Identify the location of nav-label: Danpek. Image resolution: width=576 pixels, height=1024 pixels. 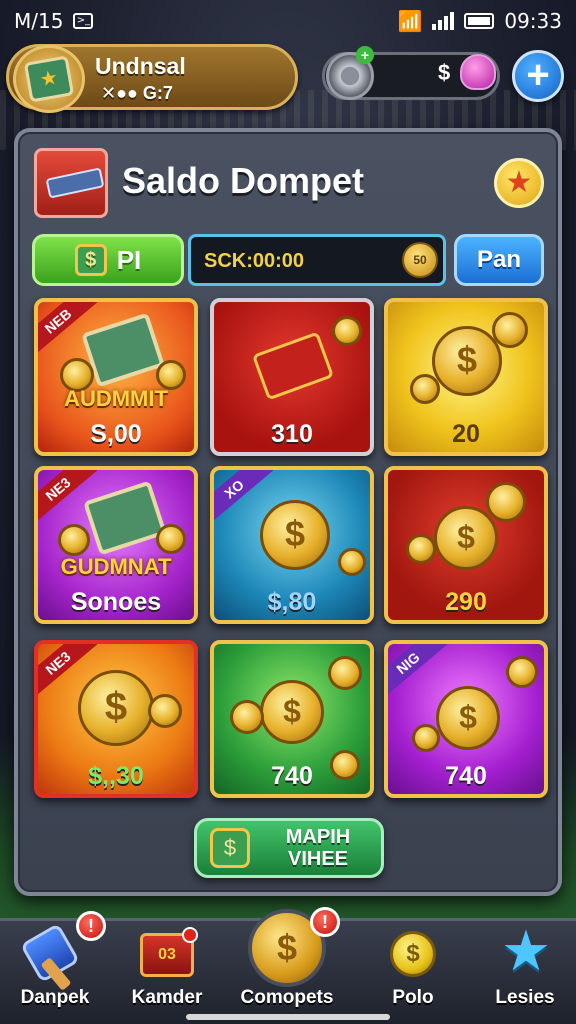
(55, 997).